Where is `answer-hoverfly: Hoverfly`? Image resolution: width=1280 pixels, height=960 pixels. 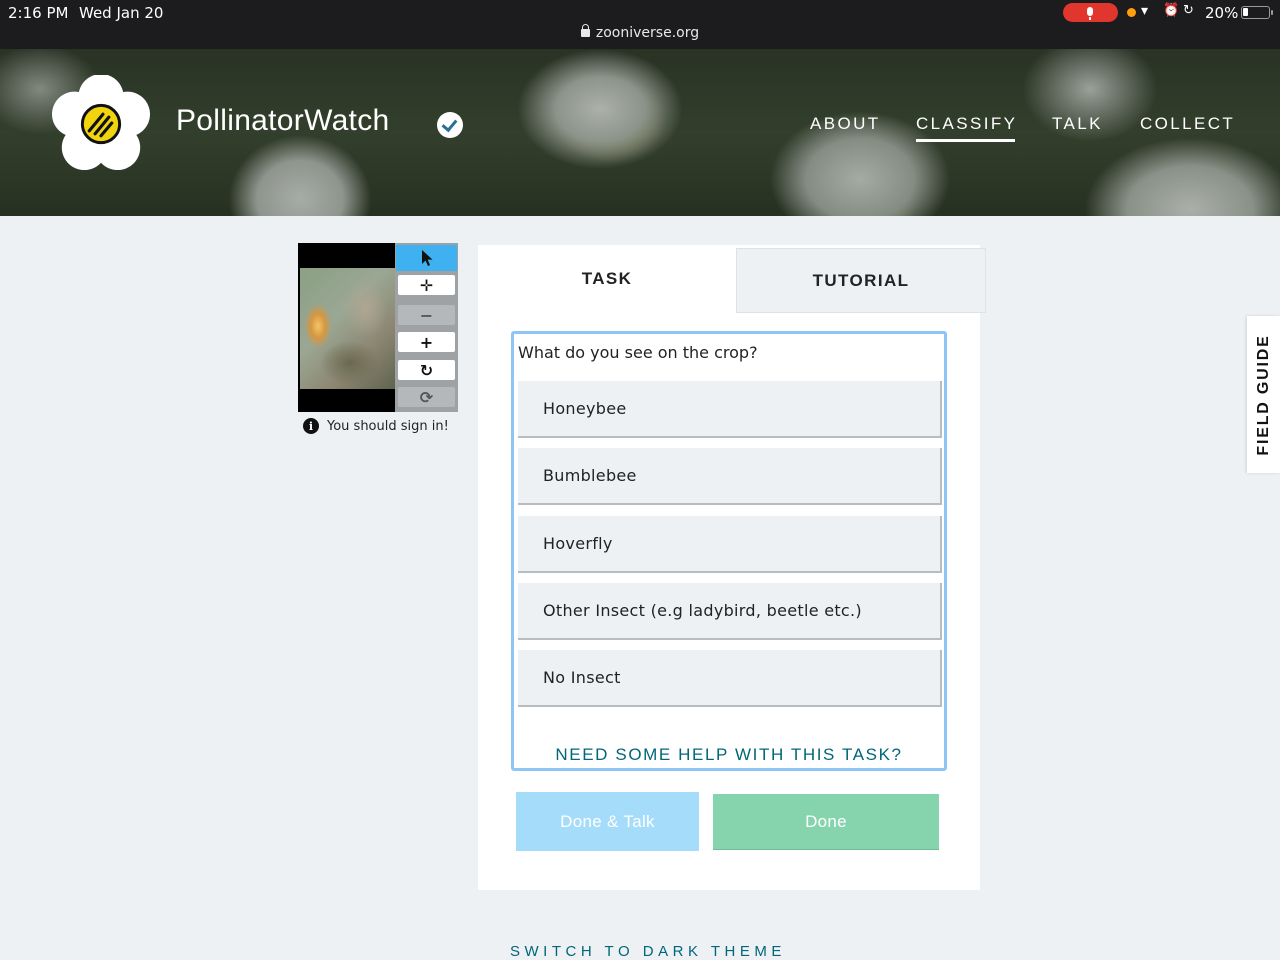
answer-hoverfly: Hoverfly is located at coordinates (730, 544).